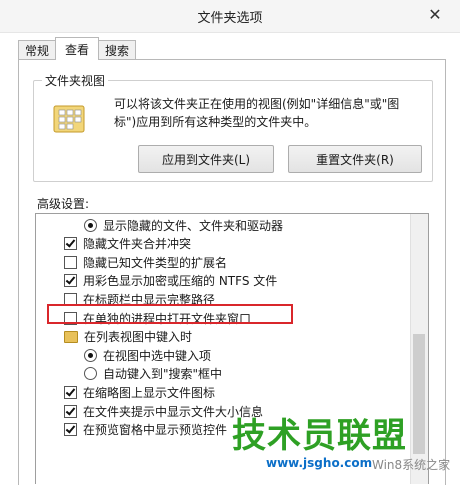 The width and height of the screenshot is (460, 485). What do you see at coordinates (170, 314) in the screenshot?
I see `highlight-box` at bounding box center [170, 314].